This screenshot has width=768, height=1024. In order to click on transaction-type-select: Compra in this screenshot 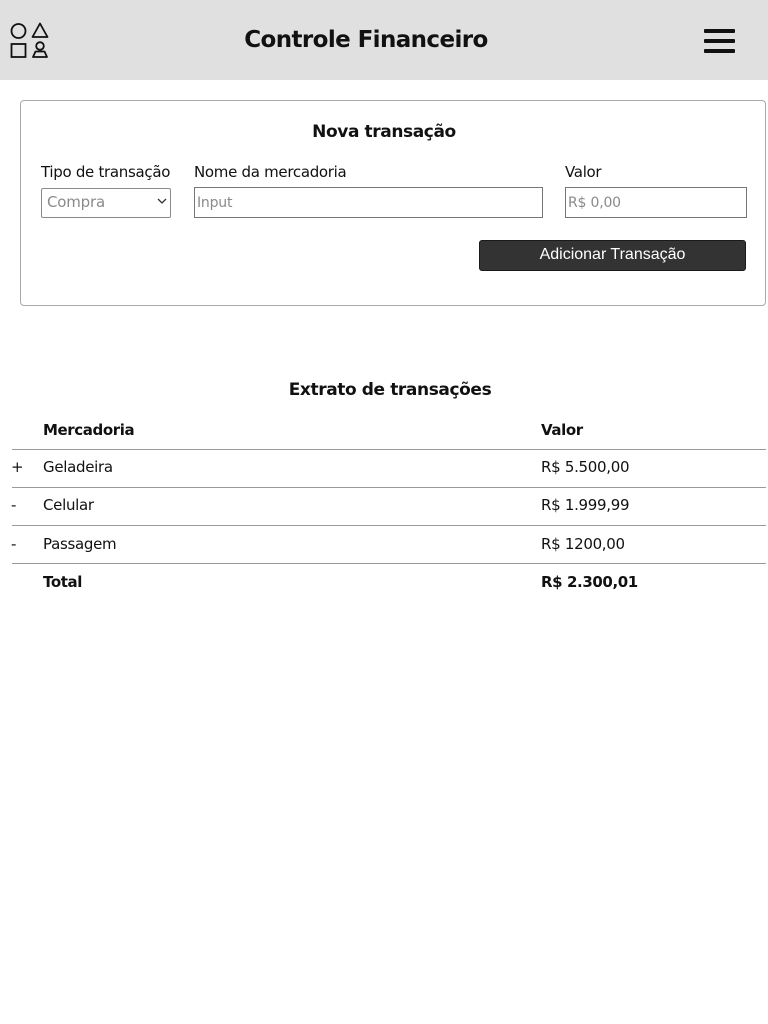, I will do `click(106, 203)`.